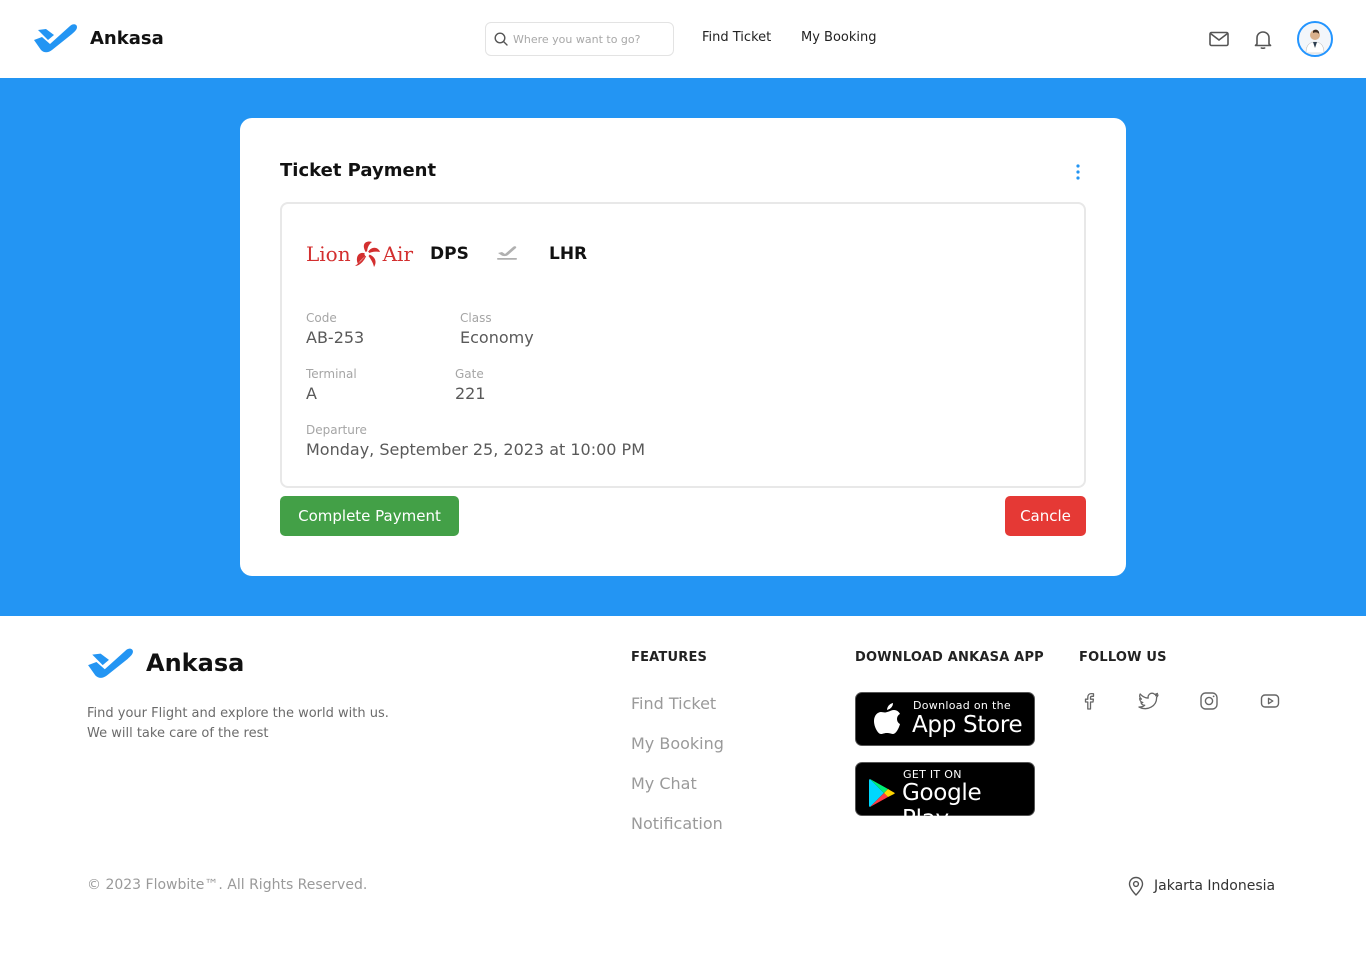 The image size is (1366, 968). What do you see at coordinates (1045, 516) in the screenshot?
I see `cancel-button: Cancle` at bounding box center [1045, 516].